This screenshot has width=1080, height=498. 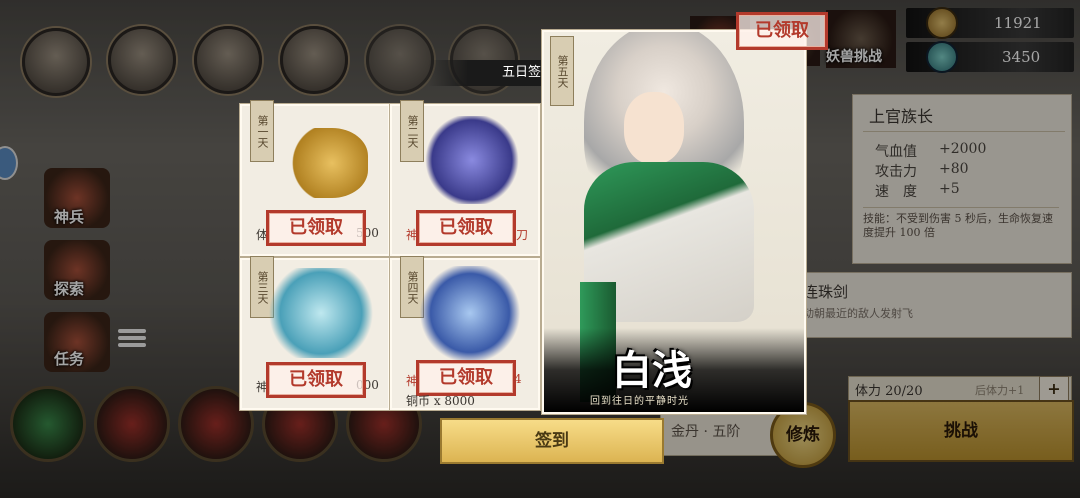 What do you see at coordinates (654, 128) in the screenshot?
I see `character-face` at bounding box center [654, 128].